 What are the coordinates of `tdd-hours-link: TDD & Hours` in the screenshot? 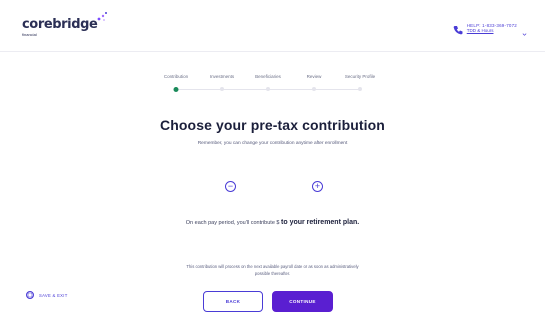 It's located at (492, 30).